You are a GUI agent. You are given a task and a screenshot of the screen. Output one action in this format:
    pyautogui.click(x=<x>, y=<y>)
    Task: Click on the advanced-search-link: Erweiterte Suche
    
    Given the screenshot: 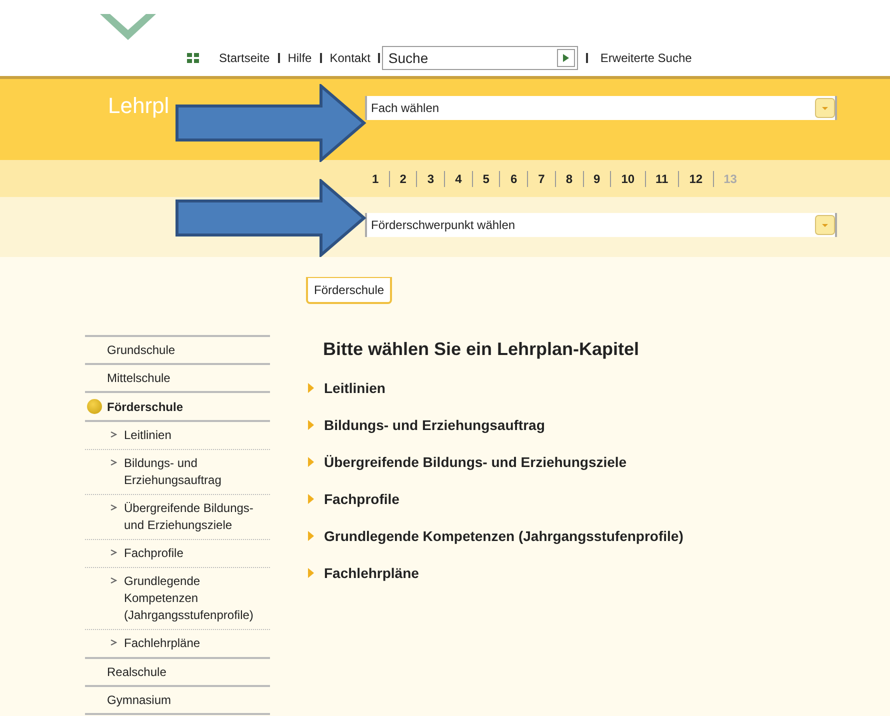 What is the action you would take?
    pyautogui.click(x=643, y=58)
    